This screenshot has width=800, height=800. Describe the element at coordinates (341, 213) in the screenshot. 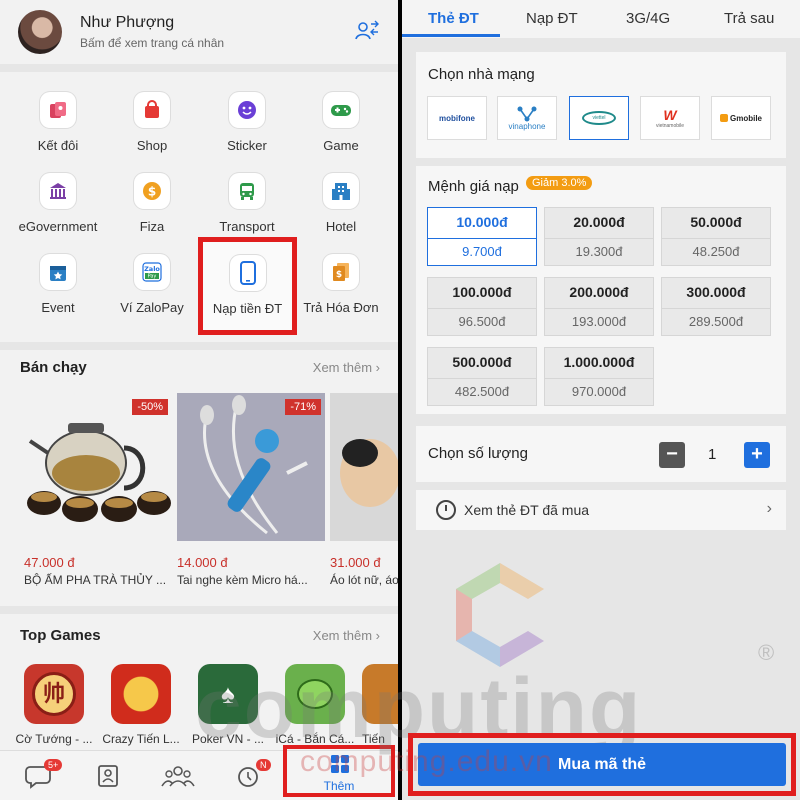

I see `service-hotel: Hotel` at that location.